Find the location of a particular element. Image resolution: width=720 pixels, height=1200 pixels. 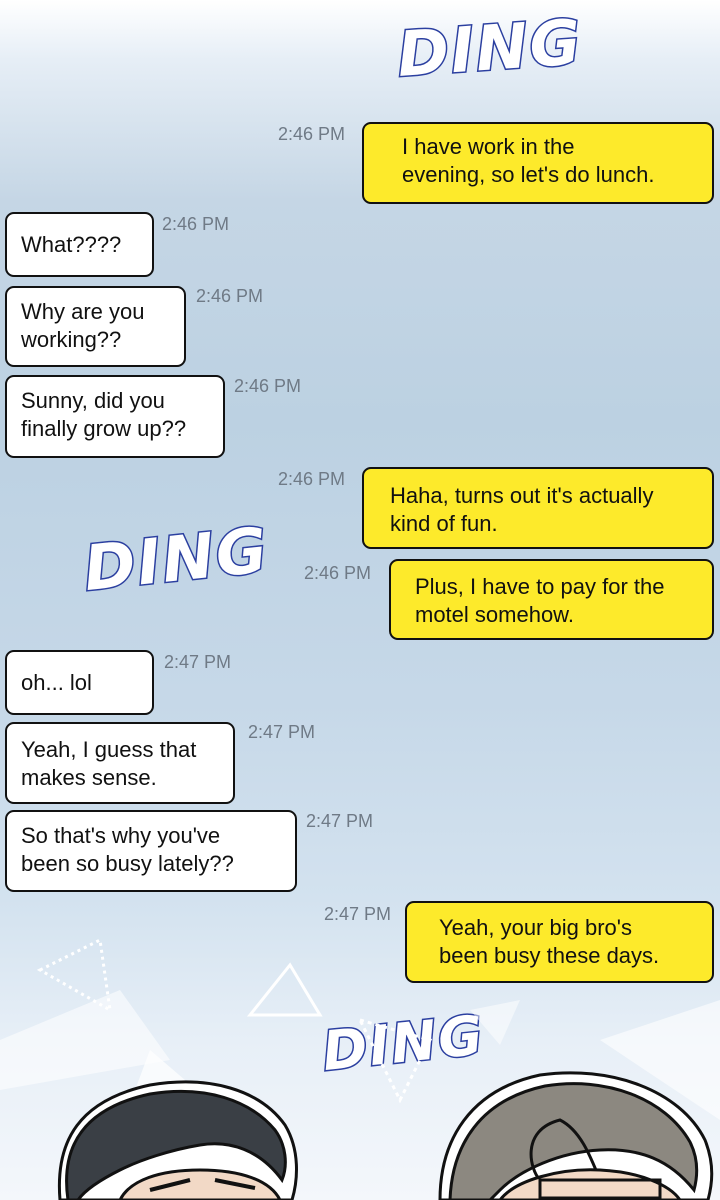

incoming-message-bubble: Sunny, did you finally grow up?? is located at coordinates (115, 416).